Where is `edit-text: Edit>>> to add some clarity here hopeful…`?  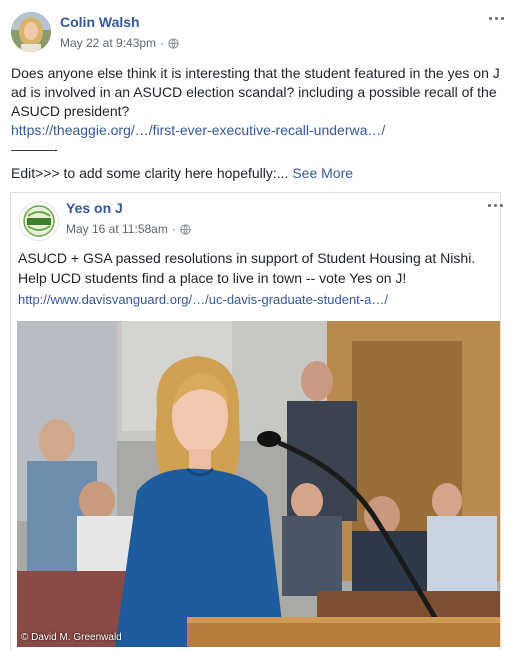
edit-text: Edit>>> to add some clarity here hopeful… is located at coordinates (150, 173).